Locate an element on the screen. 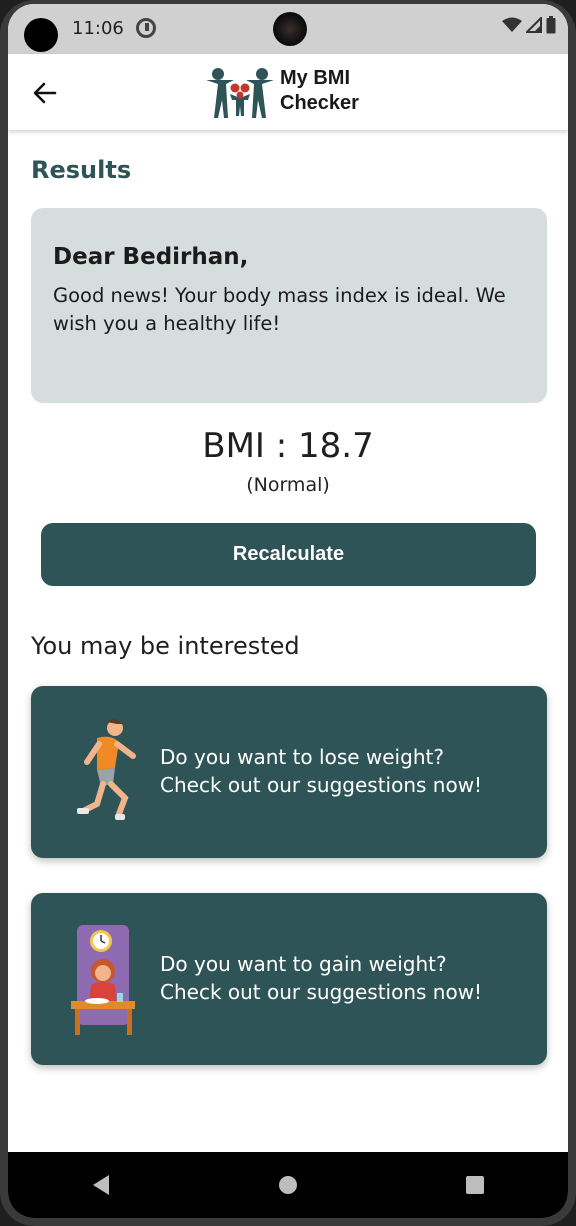 The image size is (576, 1226). status-icons is located at coordinates (529, 25).